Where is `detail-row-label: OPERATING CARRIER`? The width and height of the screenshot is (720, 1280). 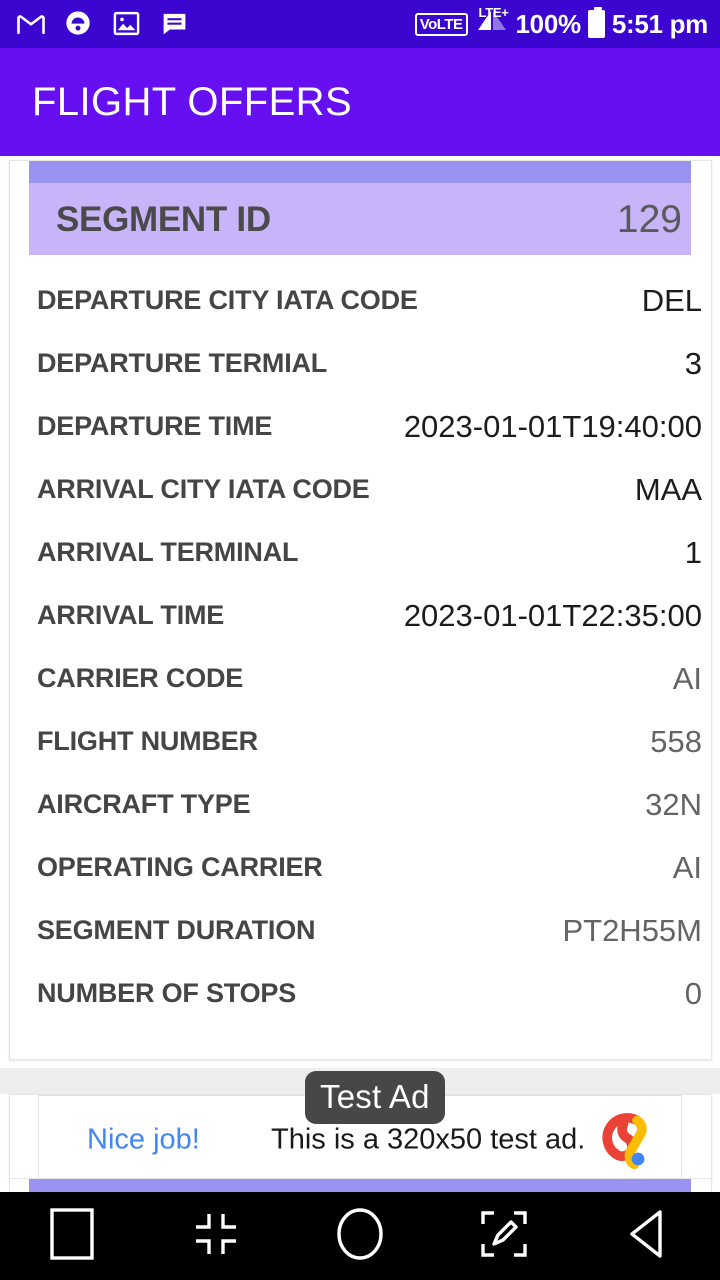 detail-row-label: OPERATING CARRIER is located at coordinates (180, 867).